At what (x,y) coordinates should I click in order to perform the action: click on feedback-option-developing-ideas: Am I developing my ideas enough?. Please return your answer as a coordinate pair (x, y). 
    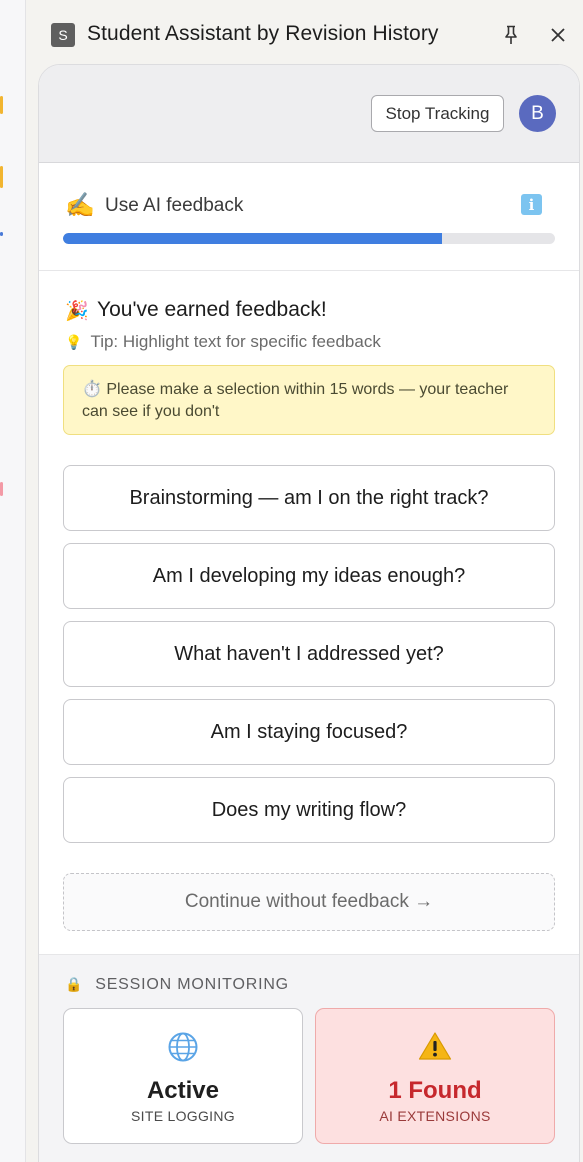
    Looking at the image, I should click on (309, 576).